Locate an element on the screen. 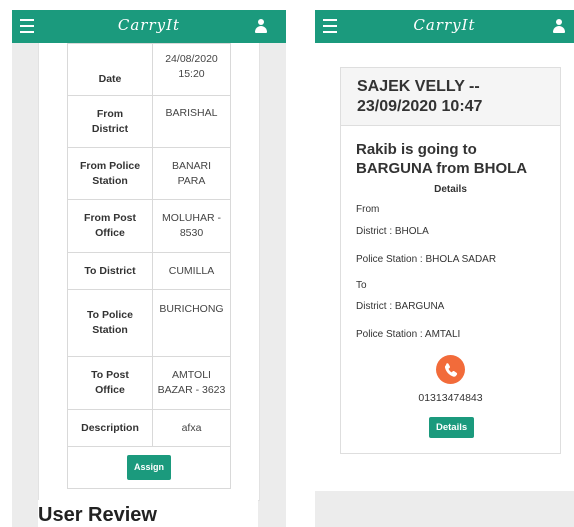 The height and width of the screenshot is (527, 574). user-review-section: User Review is located at coordinates (148, 513).